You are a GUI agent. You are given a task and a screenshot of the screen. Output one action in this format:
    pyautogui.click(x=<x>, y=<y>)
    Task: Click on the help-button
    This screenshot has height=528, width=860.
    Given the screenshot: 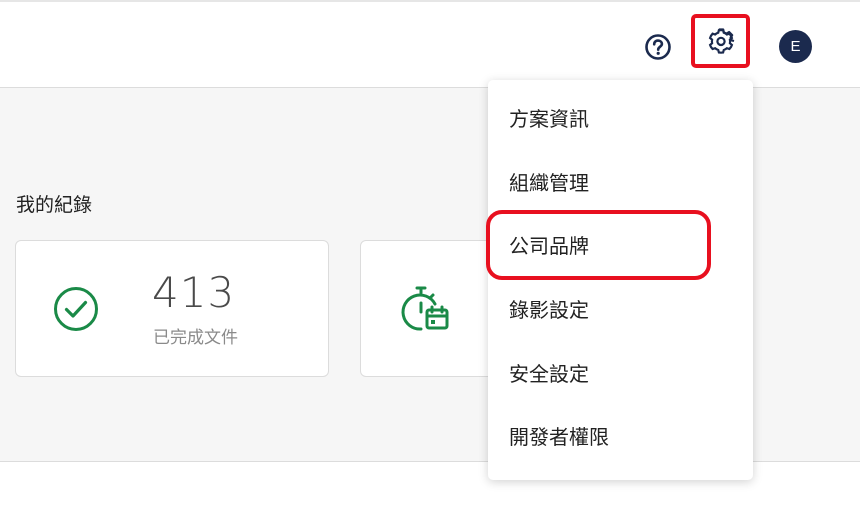 What is the action you would take?
    pyautogui.click(x=658, y=48)
    